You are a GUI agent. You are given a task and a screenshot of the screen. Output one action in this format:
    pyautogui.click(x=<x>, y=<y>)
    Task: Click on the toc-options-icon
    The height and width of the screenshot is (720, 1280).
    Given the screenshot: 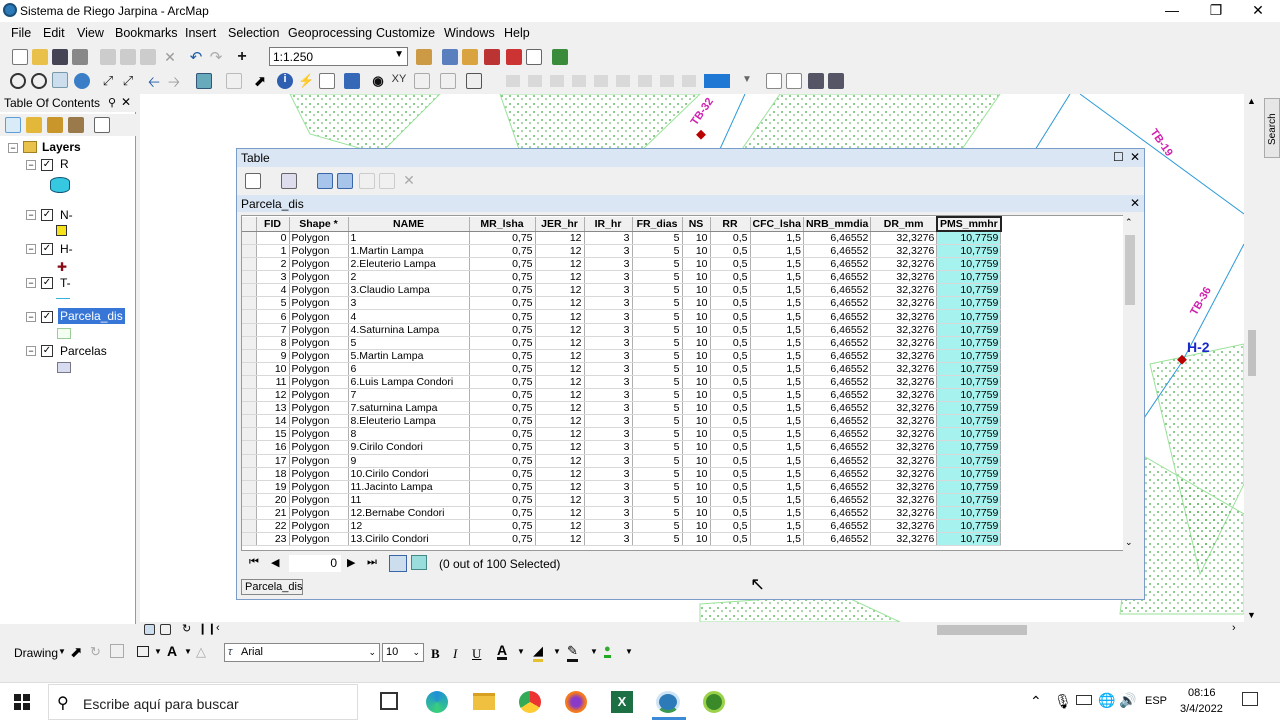 What is the action you would take?
    pyautogui.click(x=102, y=125)
    